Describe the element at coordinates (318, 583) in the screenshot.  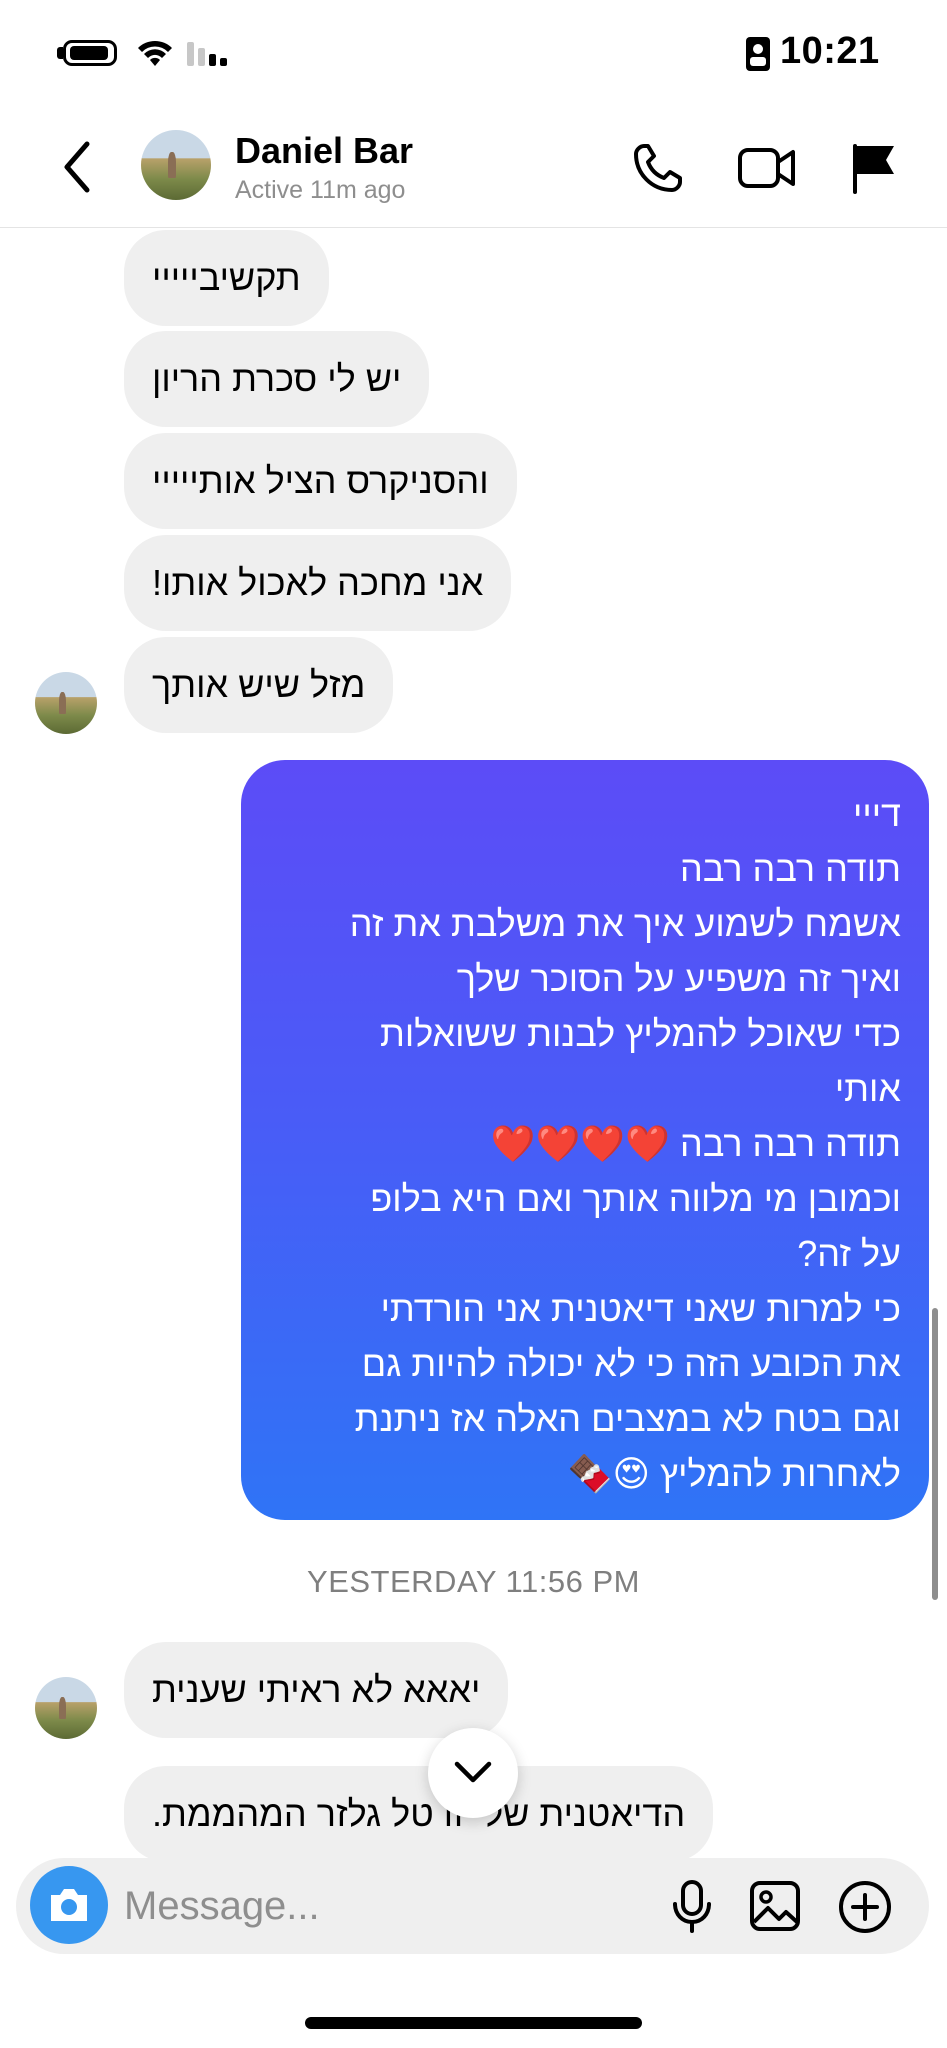
I see `incoming-message: אני מחכה לאכול אותו!` at that location.